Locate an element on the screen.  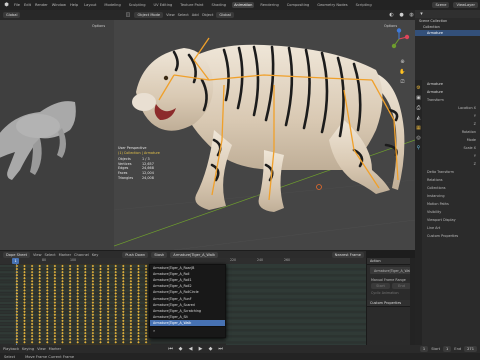
tab-texture-paint: Texture Paint is located at coordinates (191, 5).